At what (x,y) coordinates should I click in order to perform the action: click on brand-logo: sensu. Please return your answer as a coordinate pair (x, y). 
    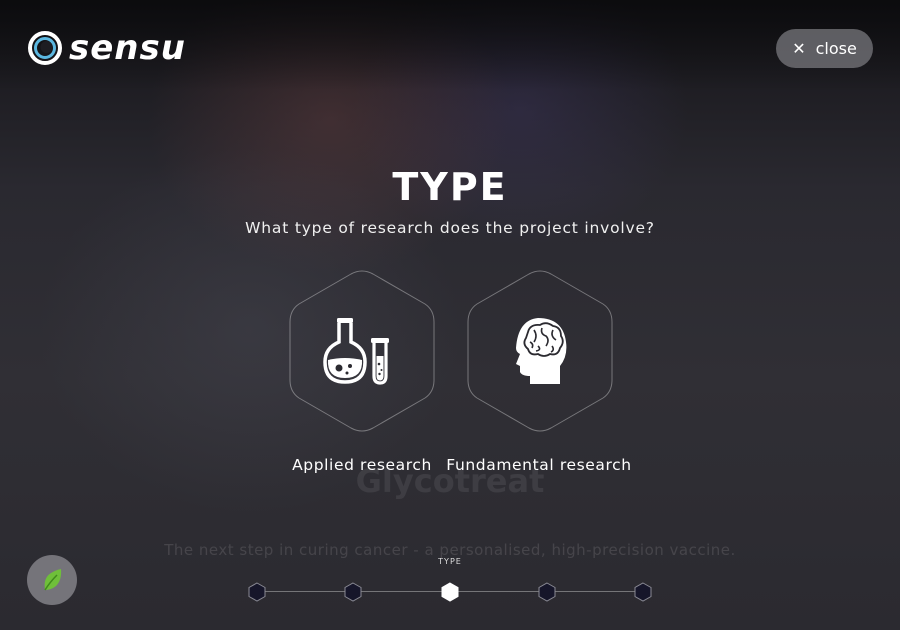
    Looking at the image, I should click on (106, 48).